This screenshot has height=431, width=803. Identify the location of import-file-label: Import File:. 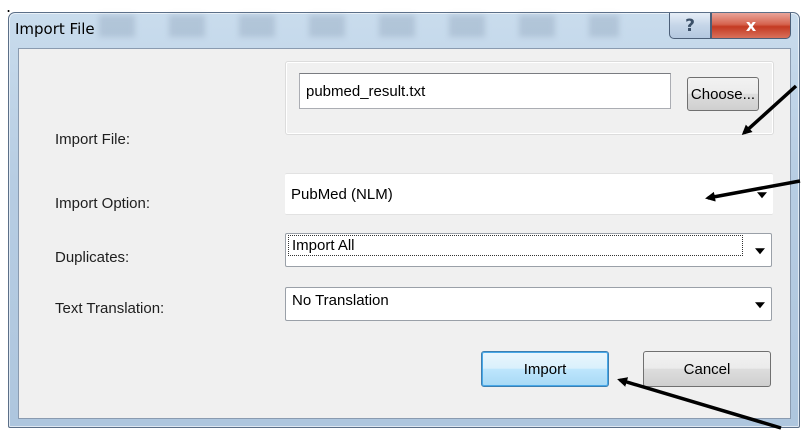
(93, 139).